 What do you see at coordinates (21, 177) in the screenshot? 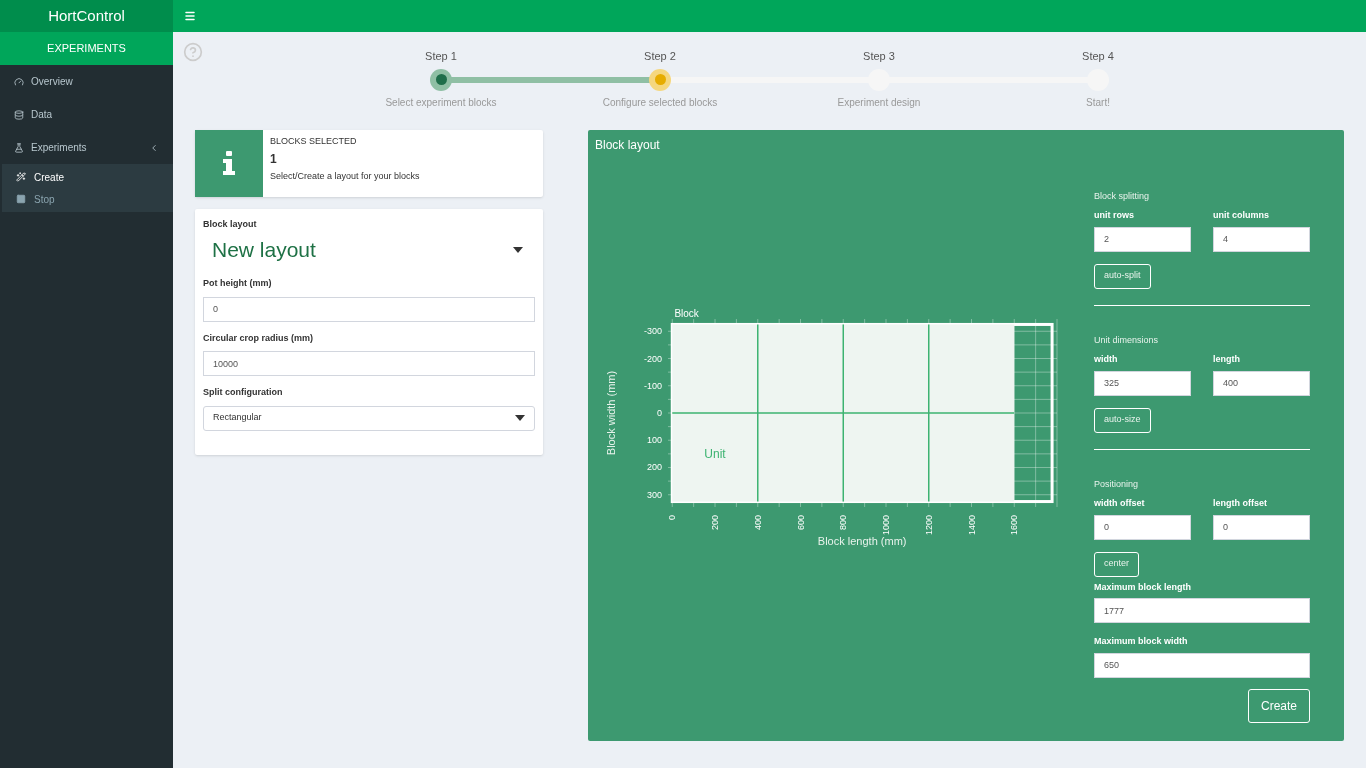
I see `wand-icon` at bounding box center [21, 177].